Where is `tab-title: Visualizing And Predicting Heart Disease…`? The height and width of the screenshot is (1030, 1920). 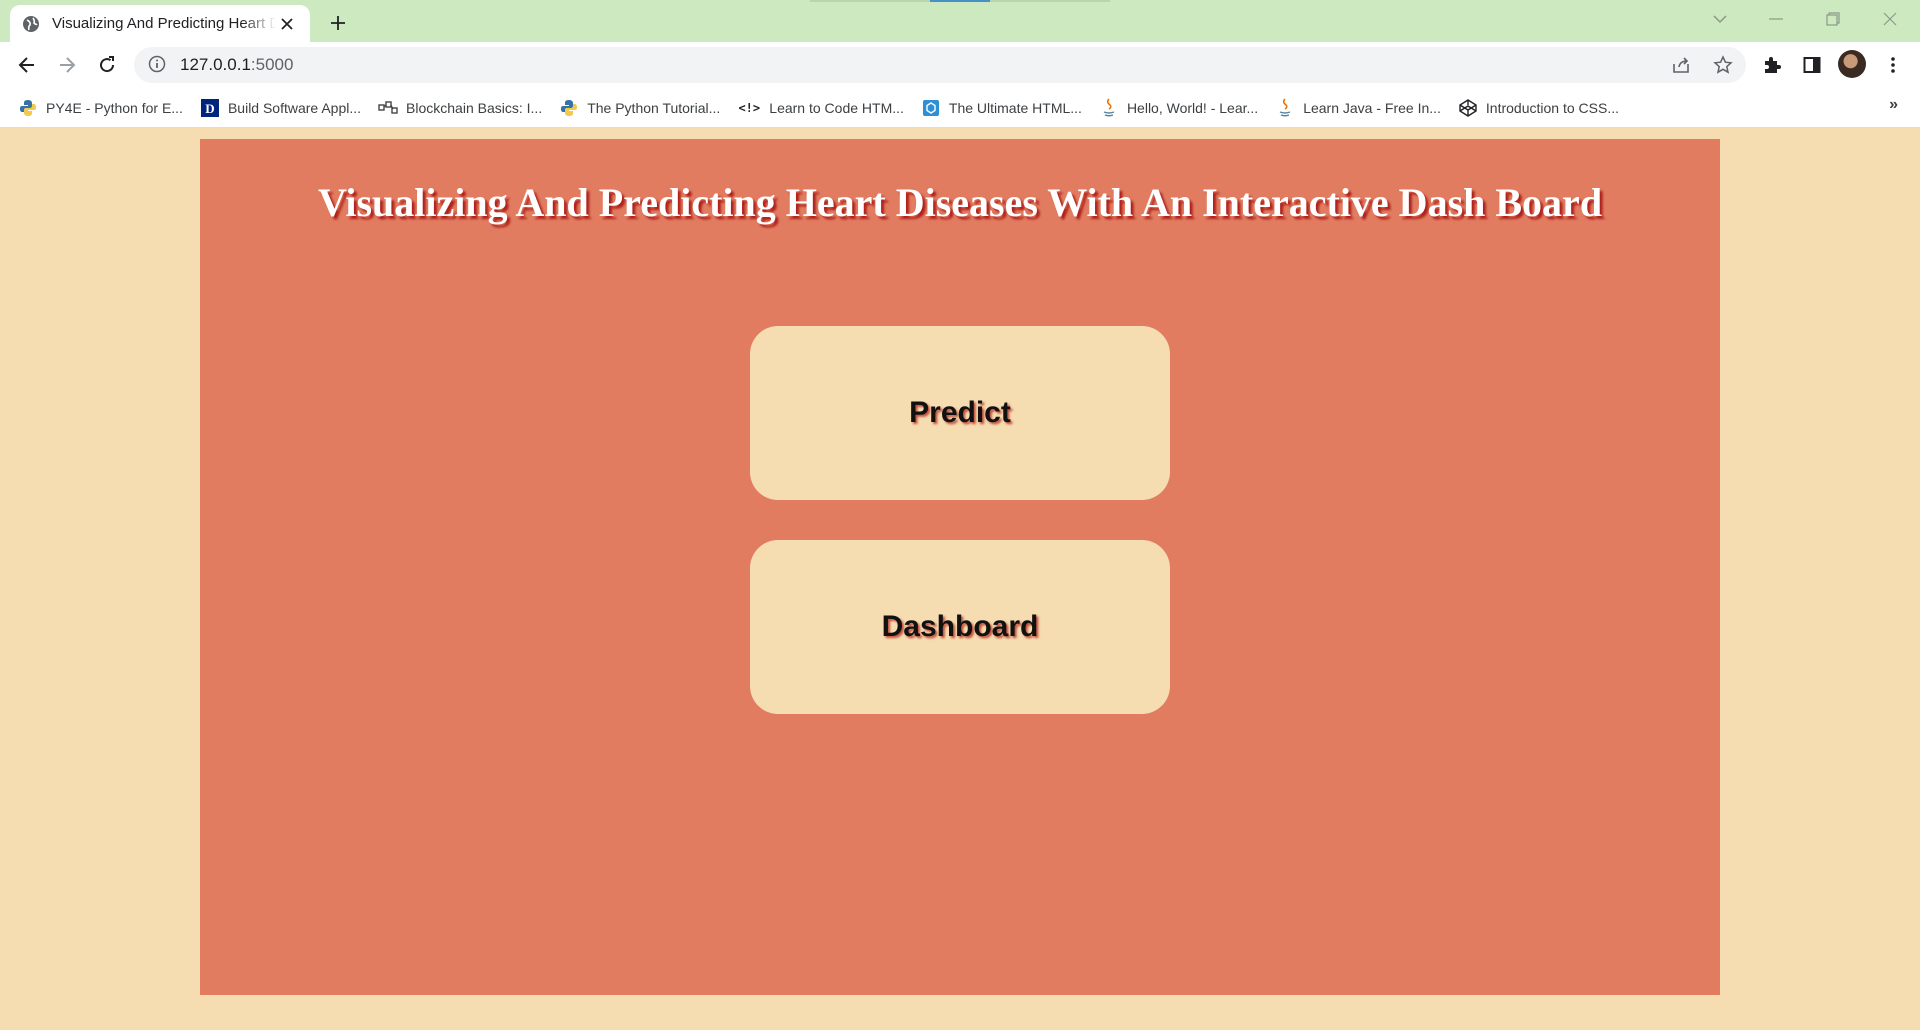
tab-title: Visualizing And Predicting Heart Disease… is located at coordinates (164, 23).